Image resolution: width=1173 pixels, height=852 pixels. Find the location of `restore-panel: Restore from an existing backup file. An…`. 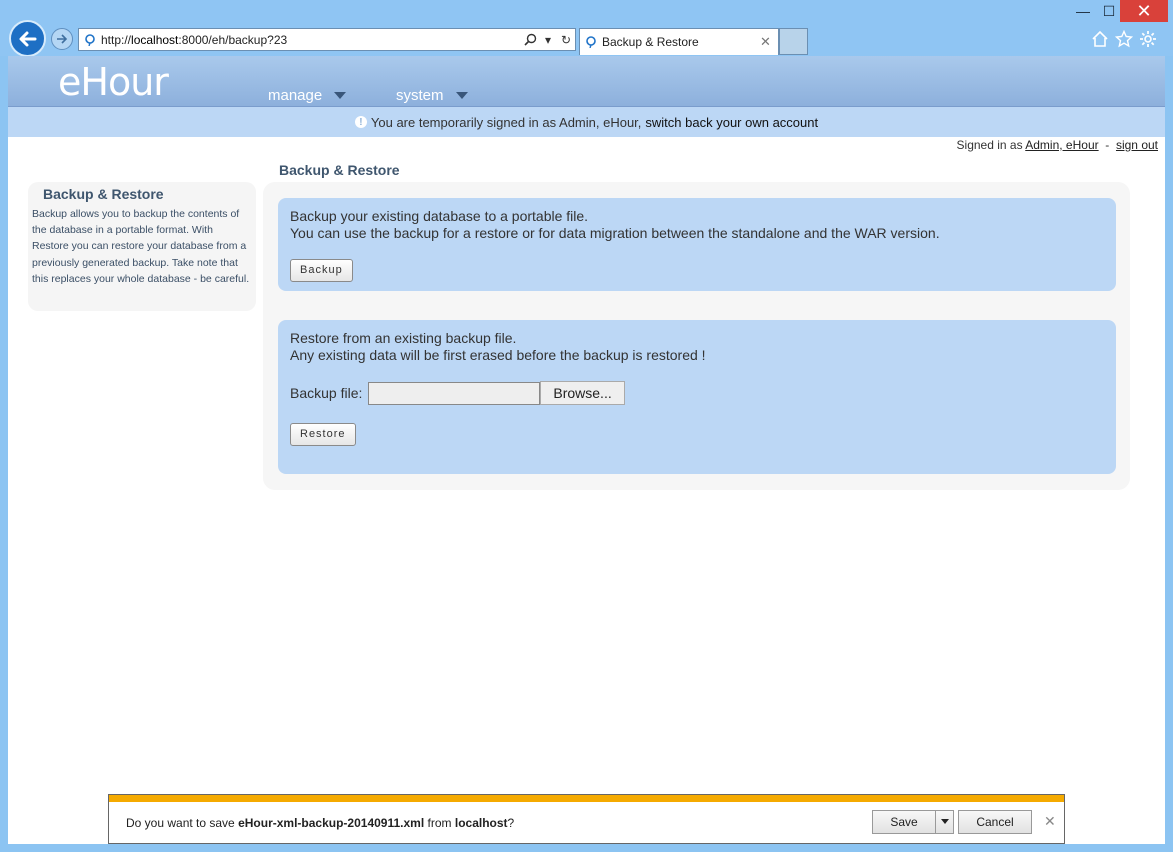

restore-panel: Restore from an existing backup file. An… is located at coordinates (697, 397).